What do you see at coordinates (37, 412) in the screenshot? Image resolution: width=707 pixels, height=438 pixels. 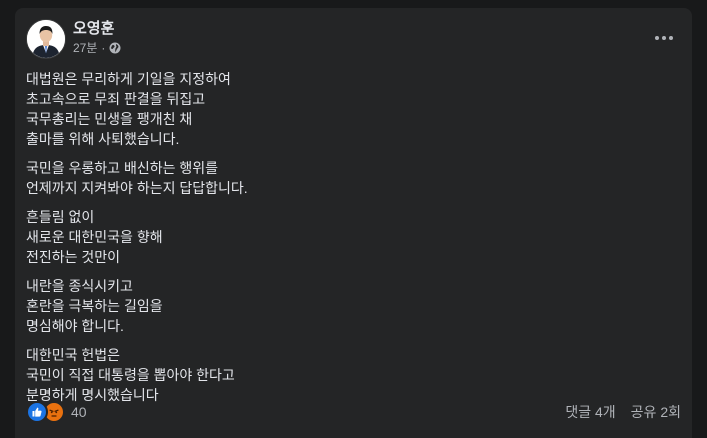 I see `like-icon` at bounding box center [37, 412].